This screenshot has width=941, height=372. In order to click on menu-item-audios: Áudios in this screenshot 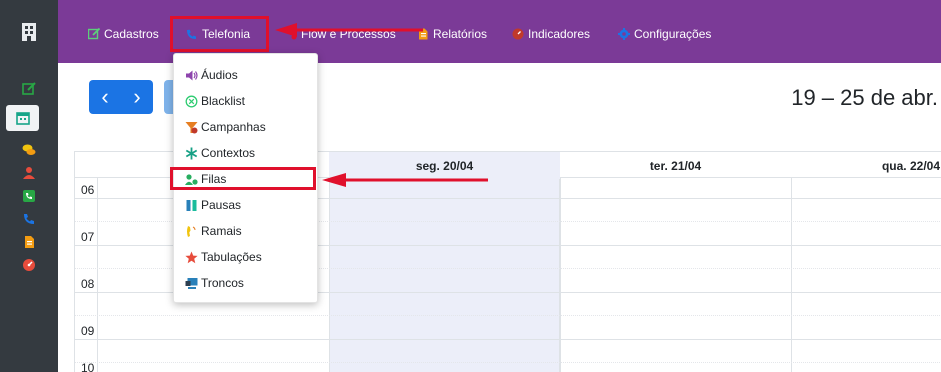, I will do `click(211, 75)`.